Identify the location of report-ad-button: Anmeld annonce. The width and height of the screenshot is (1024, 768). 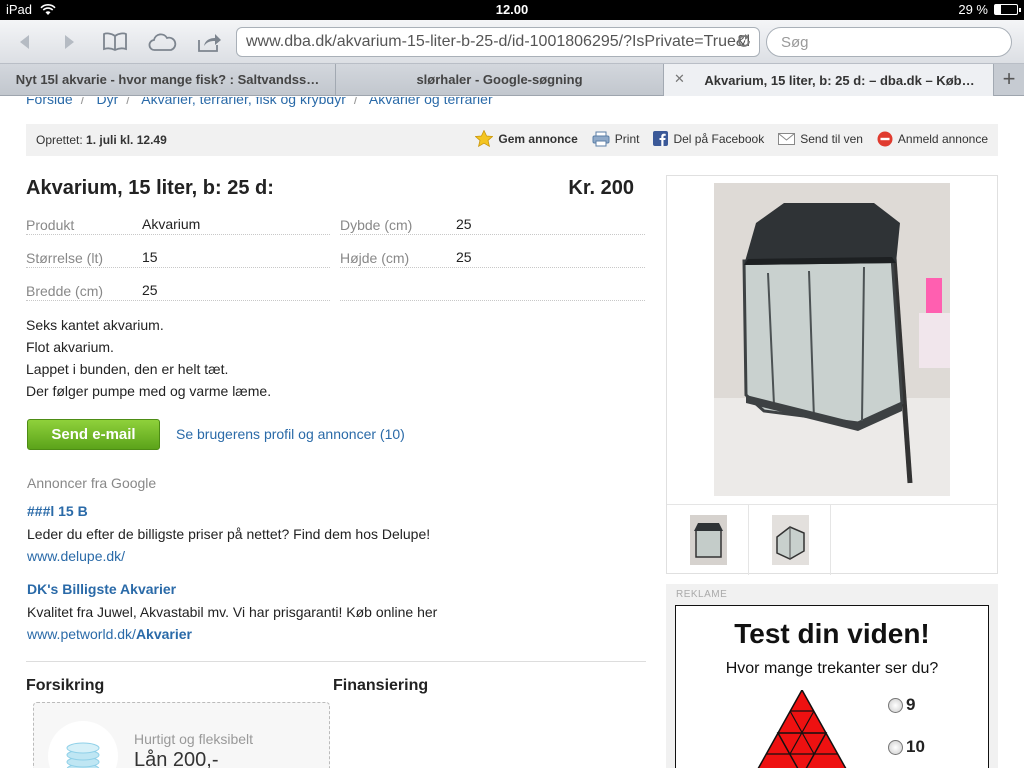
(932, 139).